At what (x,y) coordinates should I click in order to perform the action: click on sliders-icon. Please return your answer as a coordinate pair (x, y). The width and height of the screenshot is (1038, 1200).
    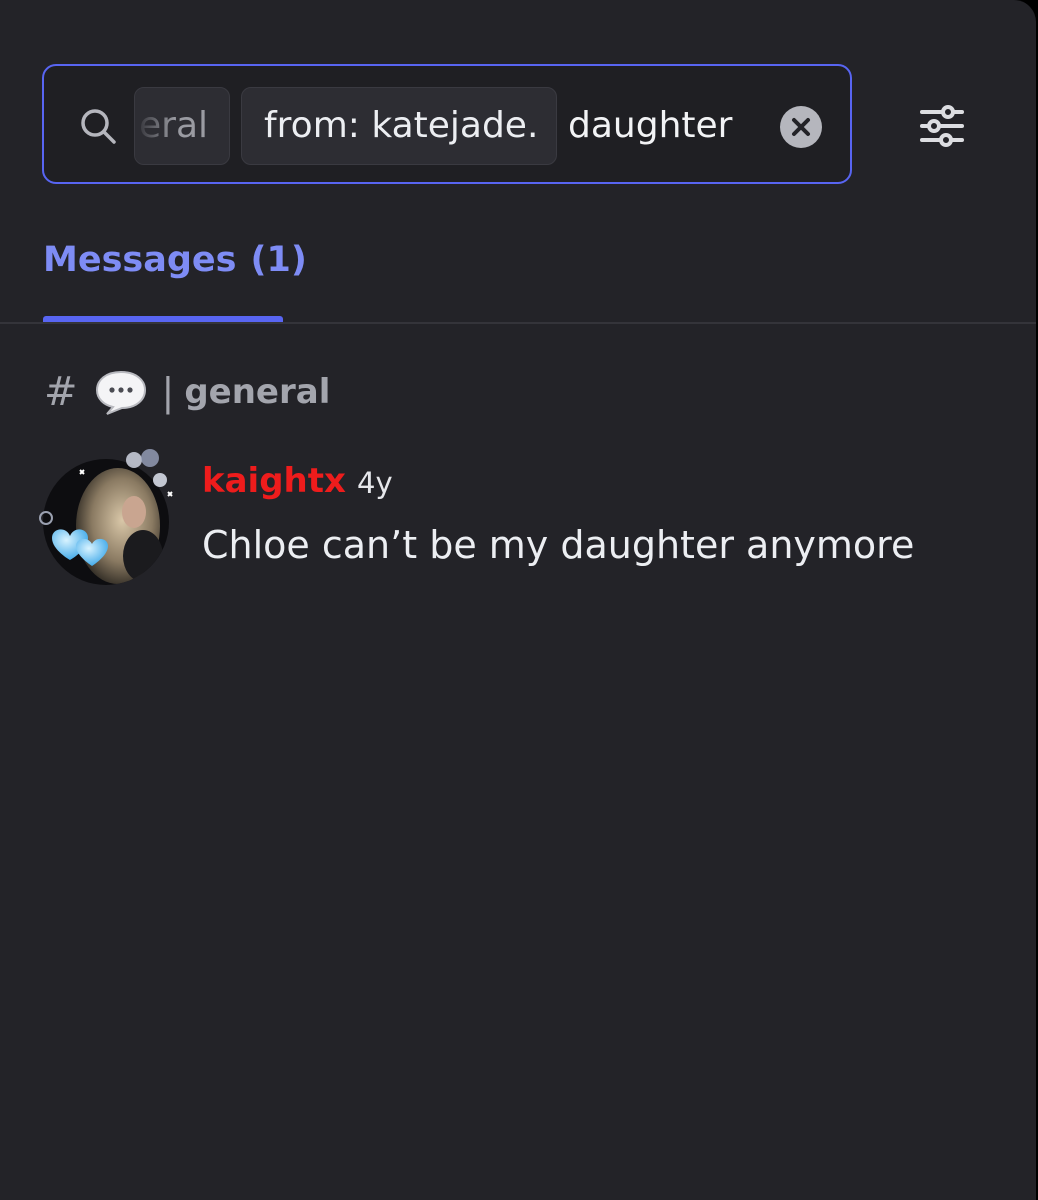
    Looking at the image, I should click on (942, 126).